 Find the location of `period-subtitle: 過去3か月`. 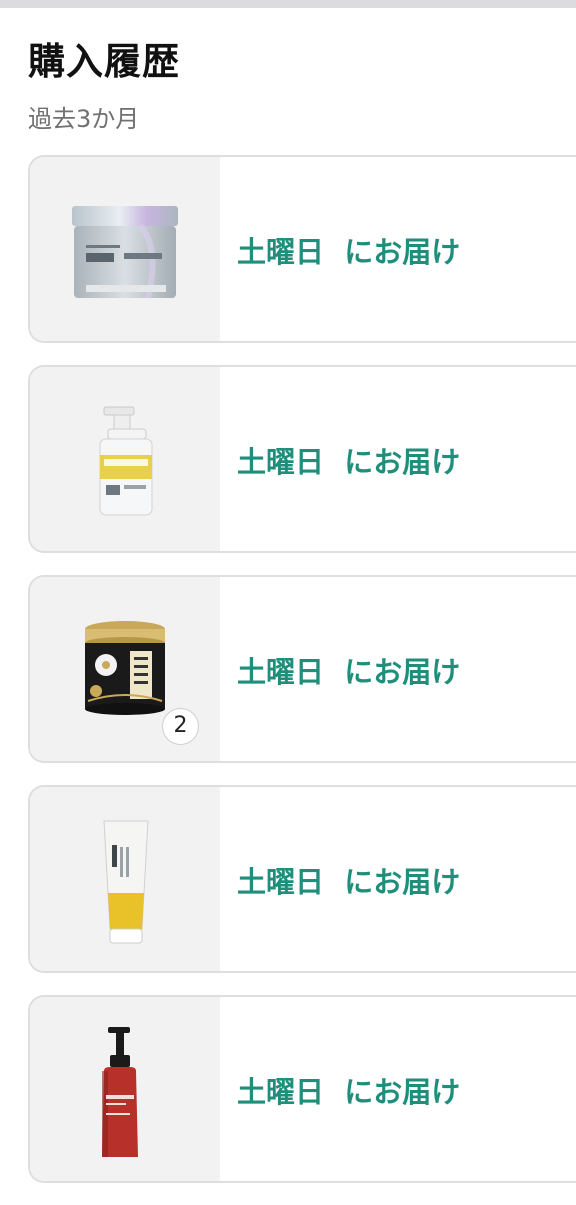

period-subtitle: 過去3か月 is located at coordinates (84, 119).